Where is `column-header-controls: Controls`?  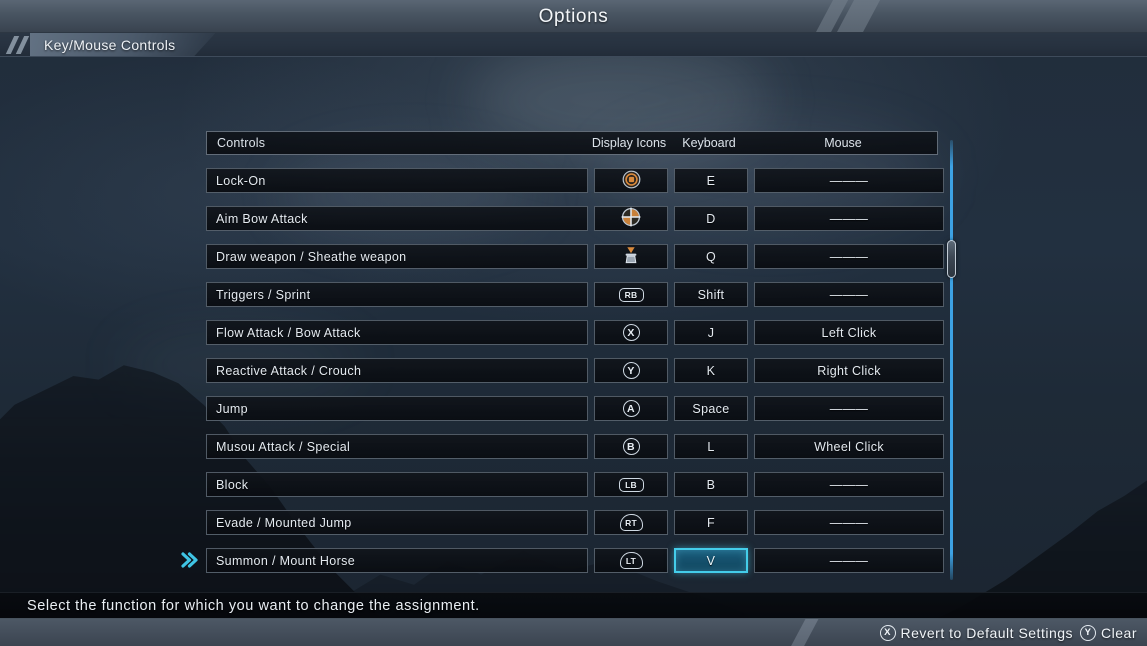 column-header-controls: Controls is located at coordinates (241, 143).